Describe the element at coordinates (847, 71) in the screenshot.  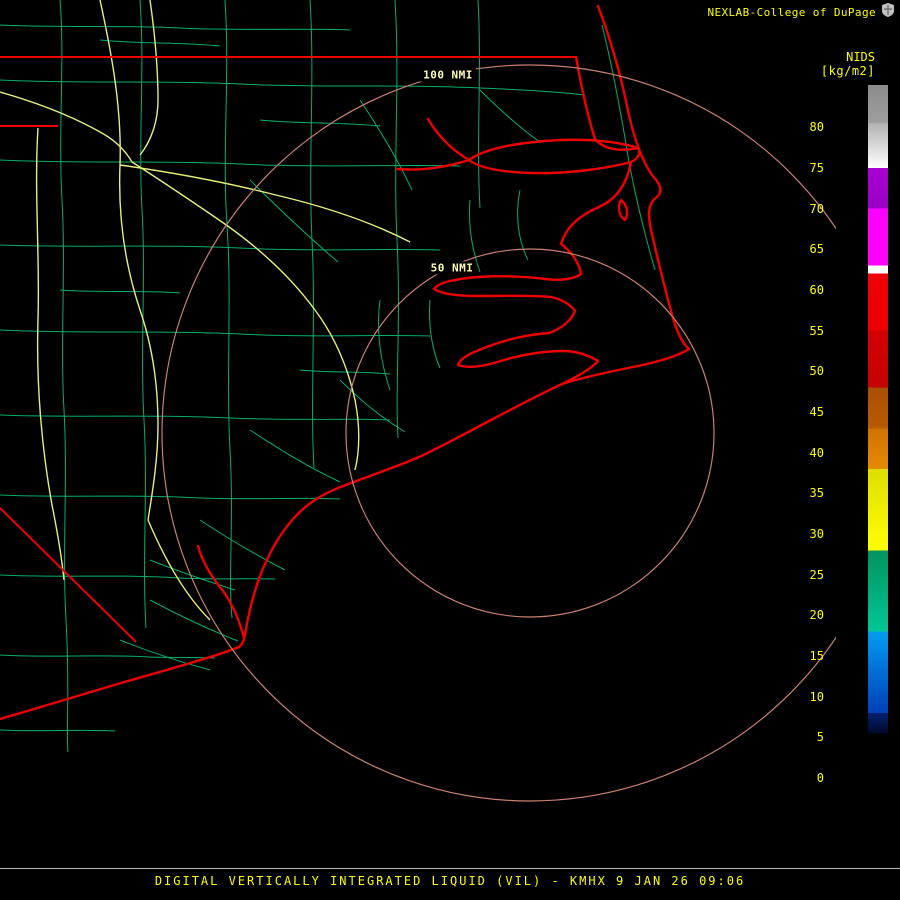
I see `units-label: [kg/m2]` at that location.